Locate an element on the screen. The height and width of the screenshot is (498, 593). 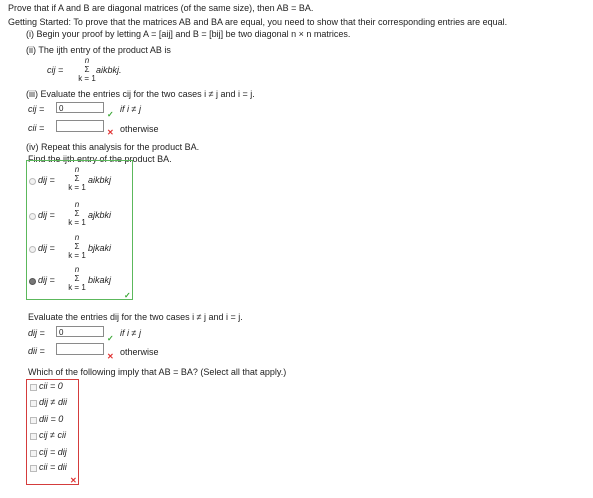
c-row1-input: 0 is located at coordinates (80, 107).